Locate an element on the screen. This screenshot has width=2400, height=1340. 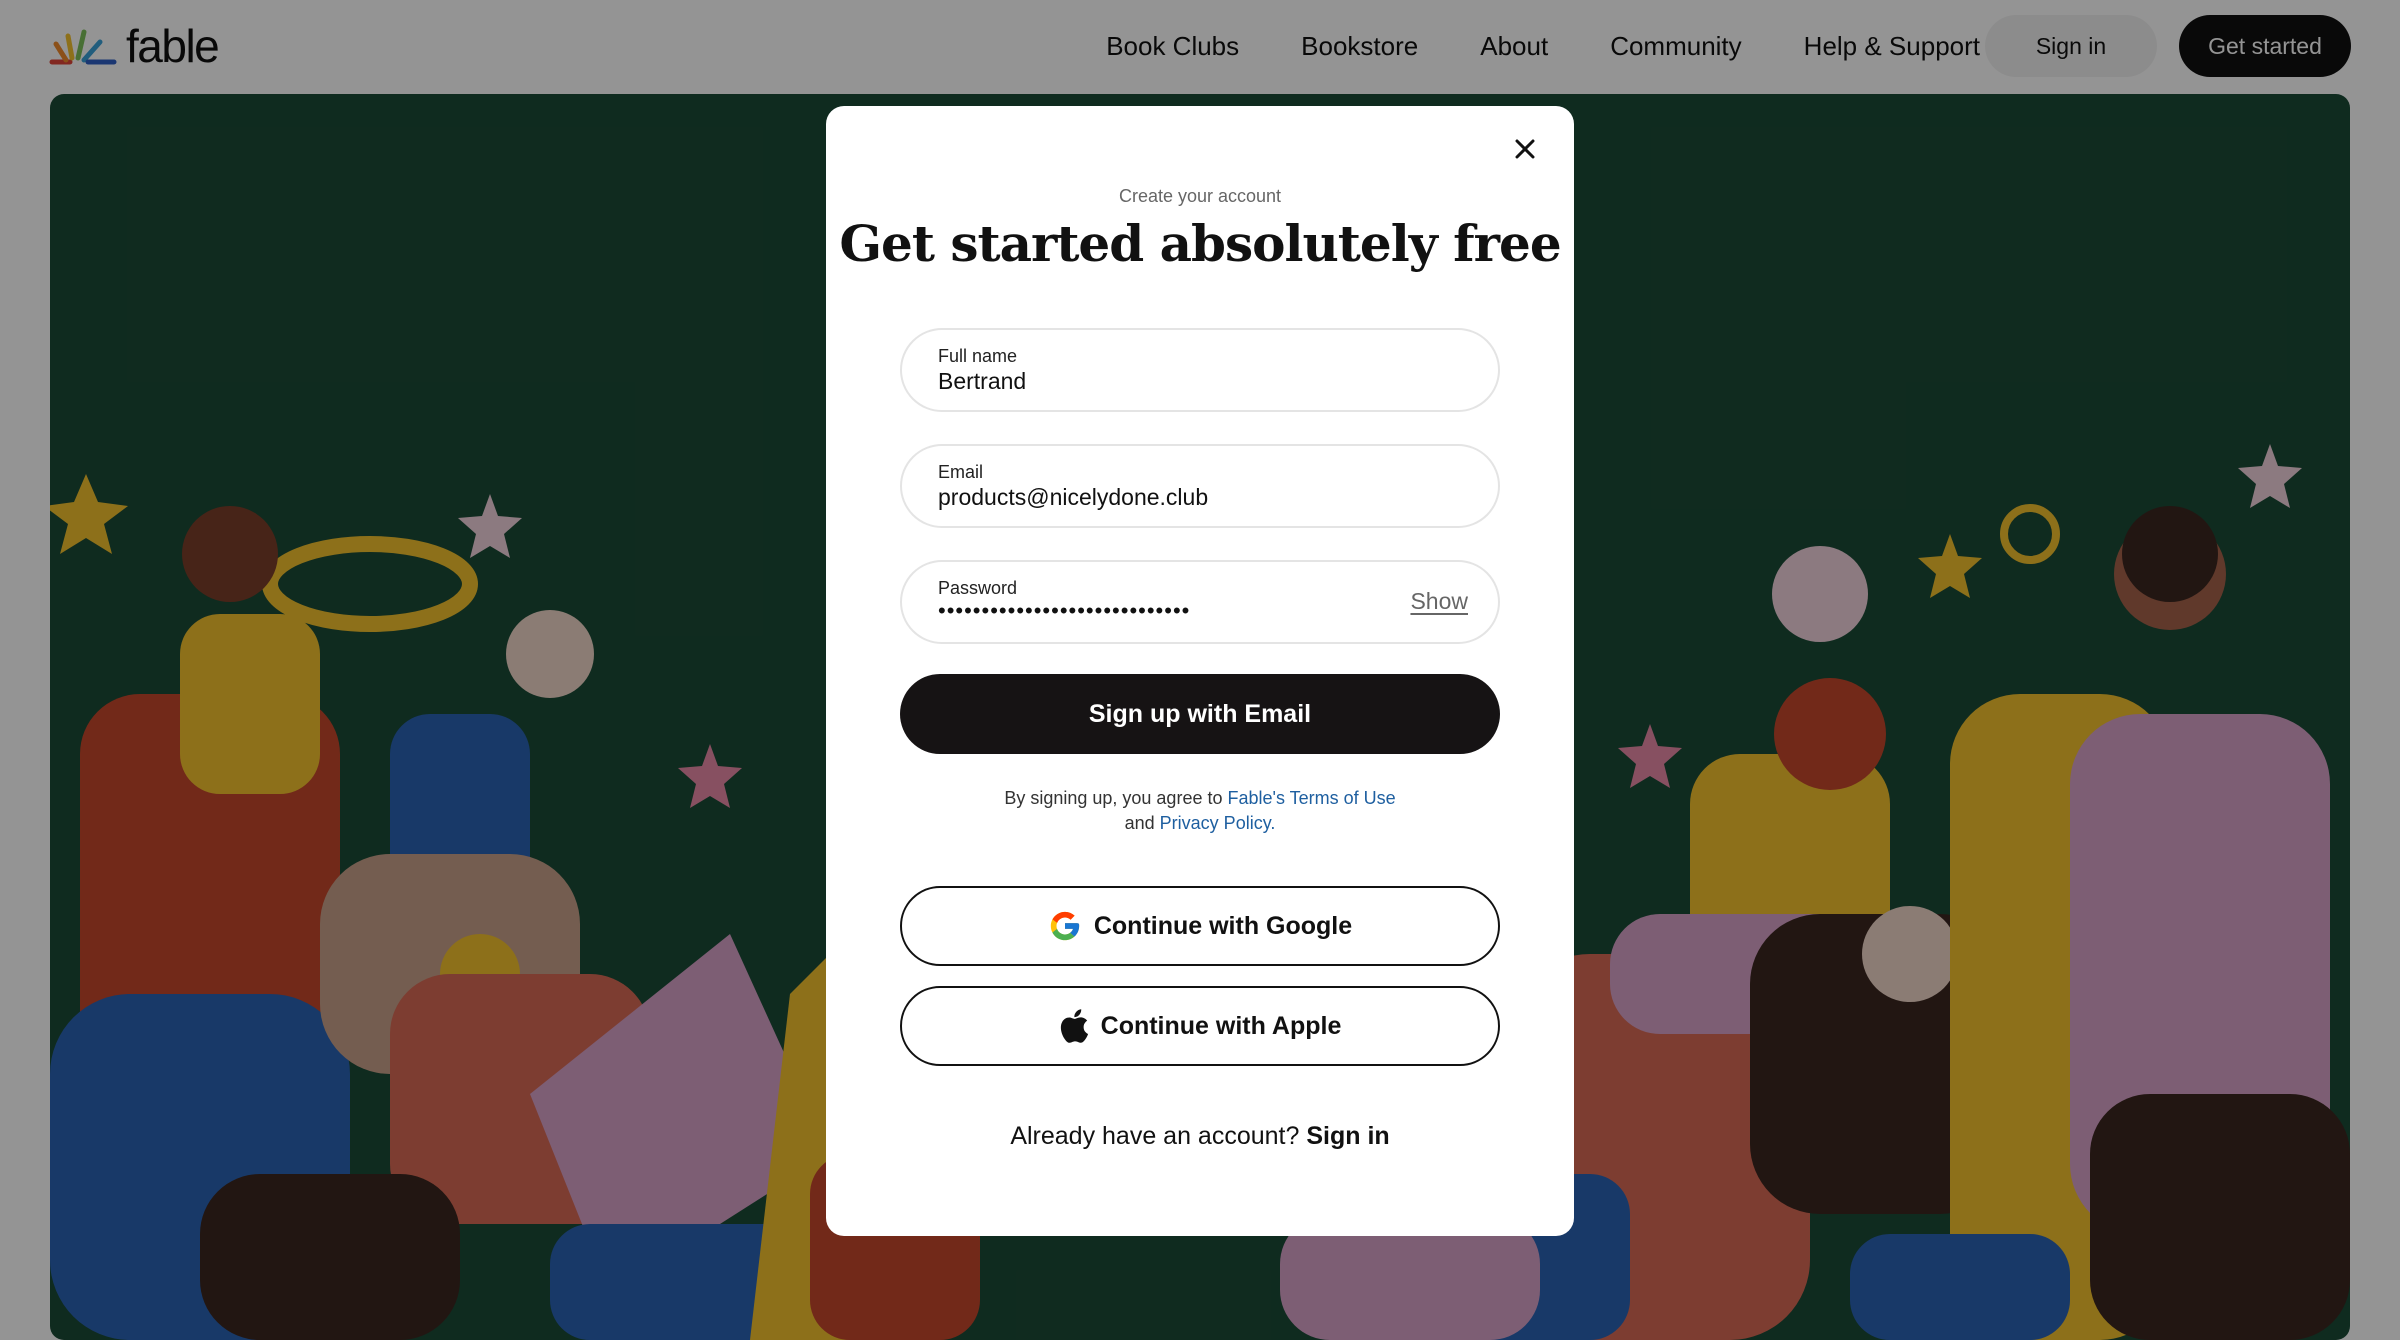
full-name-input: Bertrand is located at coordinates (1168, 381).